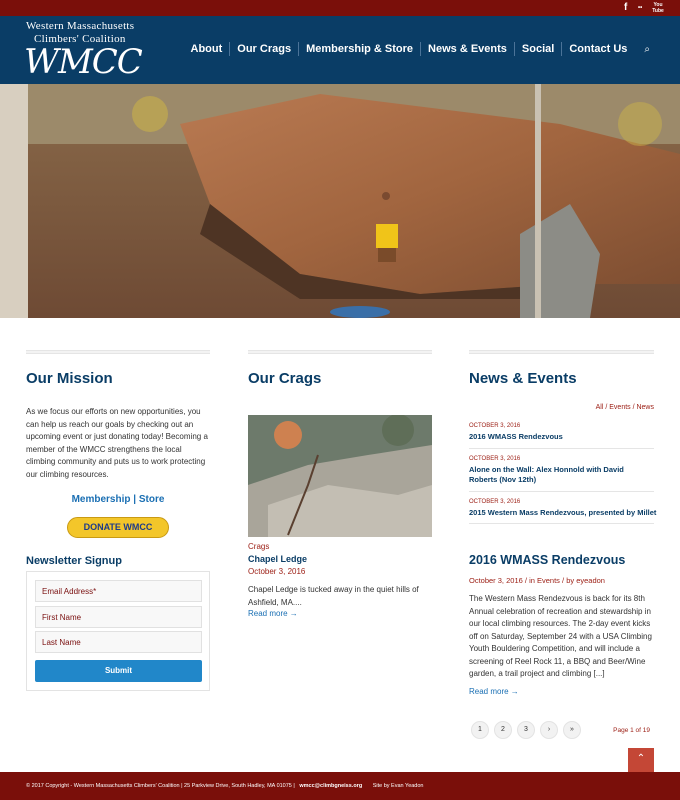 This screenshot has height=800, width=680. I want to click on nav-membership-store: Membership & Store, so click(359, 49).